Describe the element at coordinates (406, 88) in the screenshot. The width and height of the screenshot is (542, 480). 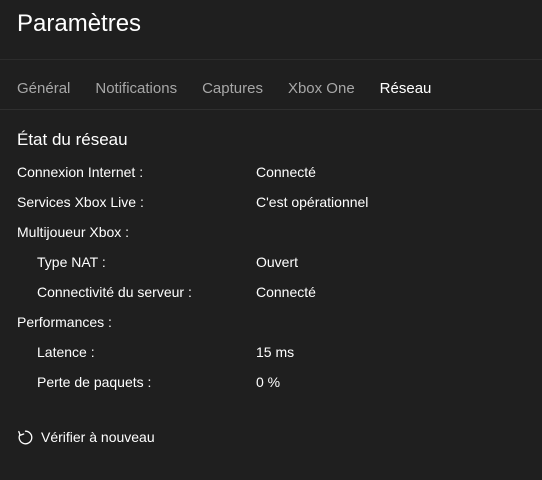
I see `tab-network: Réseau` at that location.